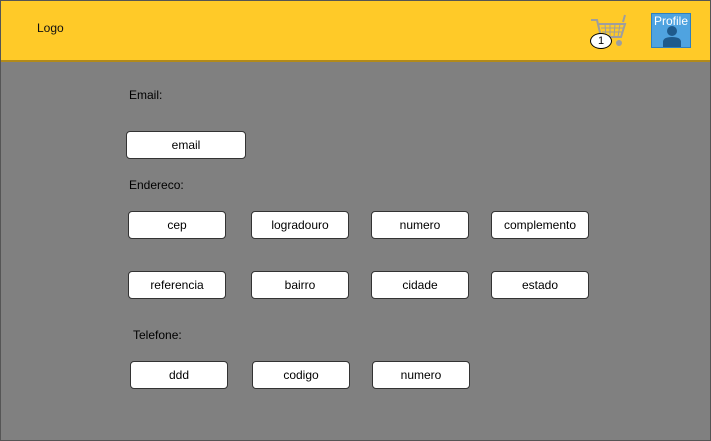 The image size is (711, 441). I want to click on estado-field: estado, so click(540, 285).